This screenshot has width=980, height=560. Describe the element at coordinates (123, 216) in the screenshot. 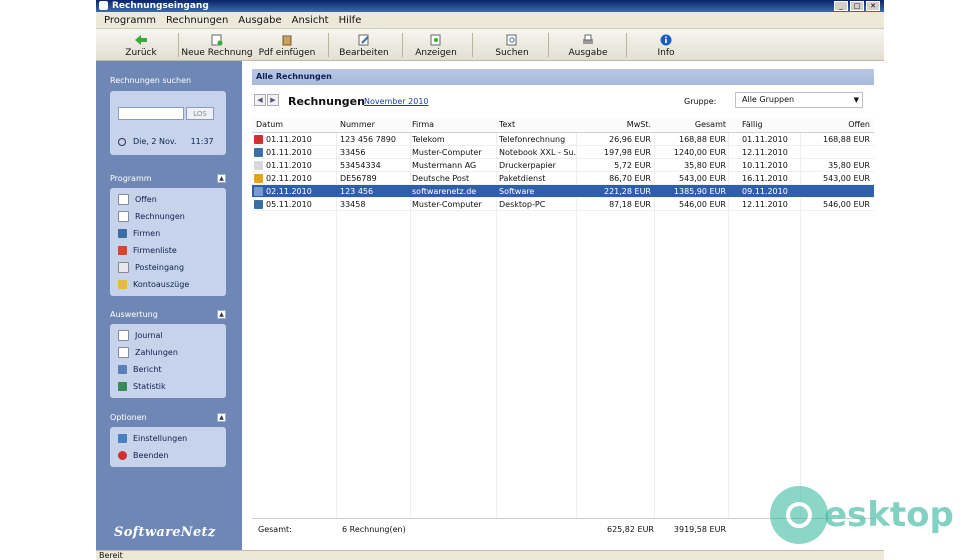

I see `document-icon` at that location.